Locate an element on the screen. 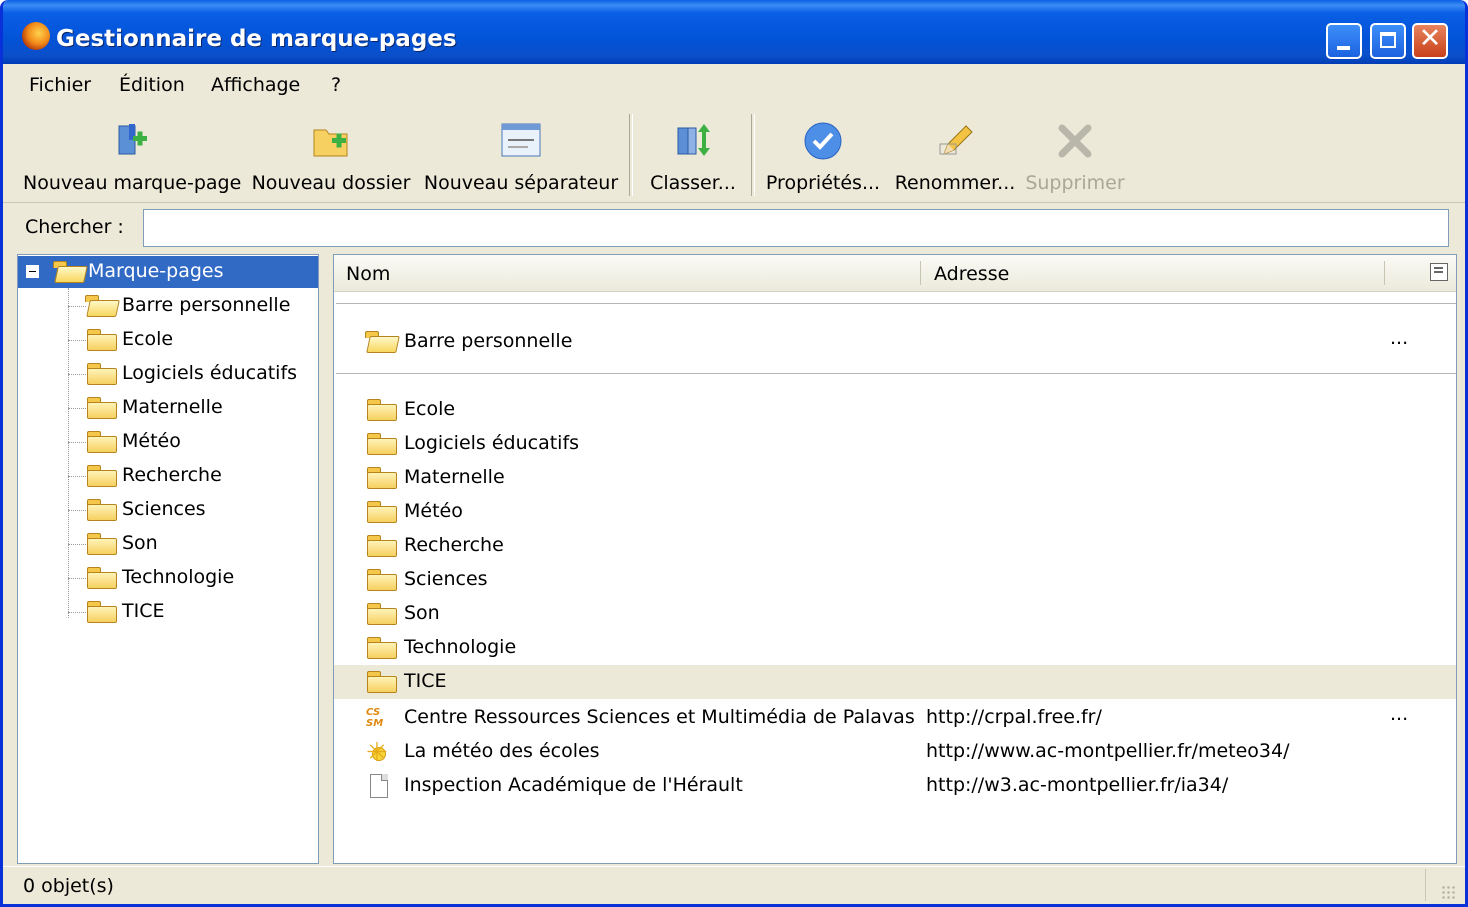 This screenshot has width=1468, height=907. close-icon: ✕ is located at coordinates (1430, 38).